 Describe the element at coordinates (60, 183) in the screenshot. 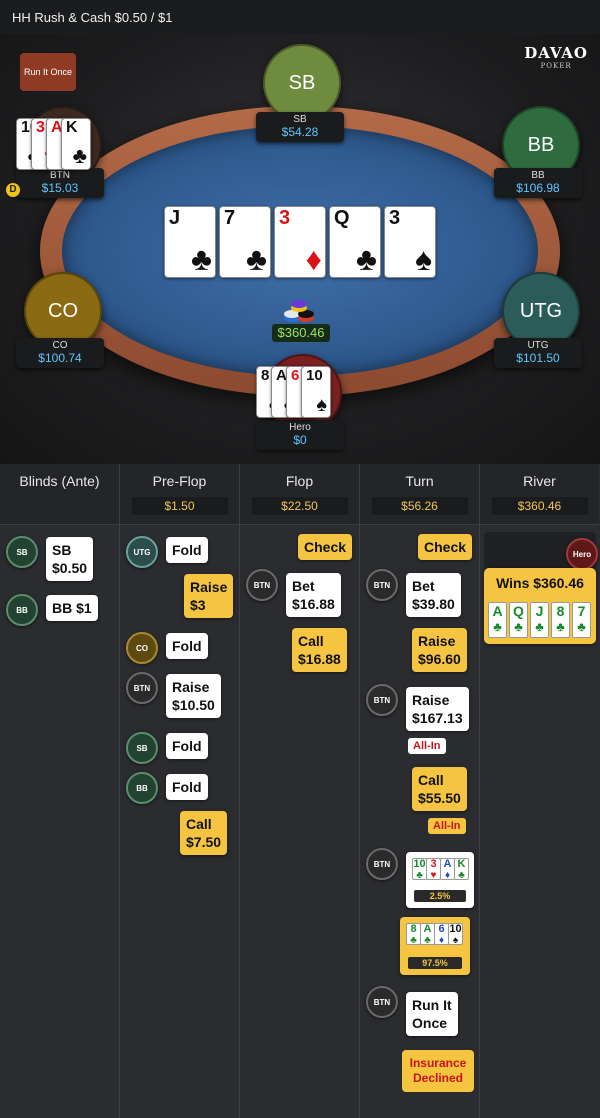

I see `seat-plate-btn: BTN $15.03` at that location.